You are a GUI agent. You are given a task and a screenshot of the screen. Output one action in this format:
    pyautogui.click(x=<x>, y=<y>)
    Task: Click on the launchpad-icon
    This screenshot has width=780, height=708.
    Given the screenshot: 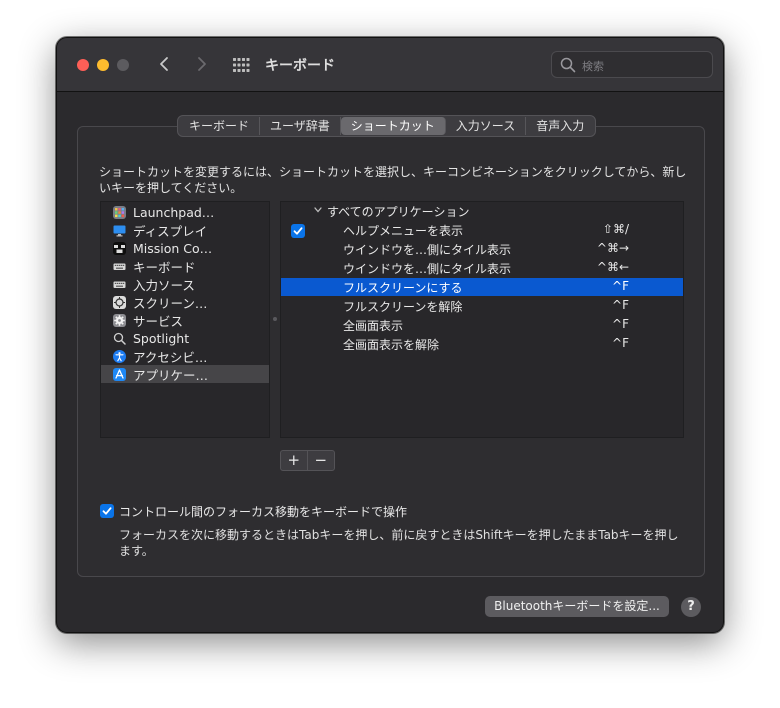 What is the action you would take?
    pyautogui.click(x=119, y=212)
    